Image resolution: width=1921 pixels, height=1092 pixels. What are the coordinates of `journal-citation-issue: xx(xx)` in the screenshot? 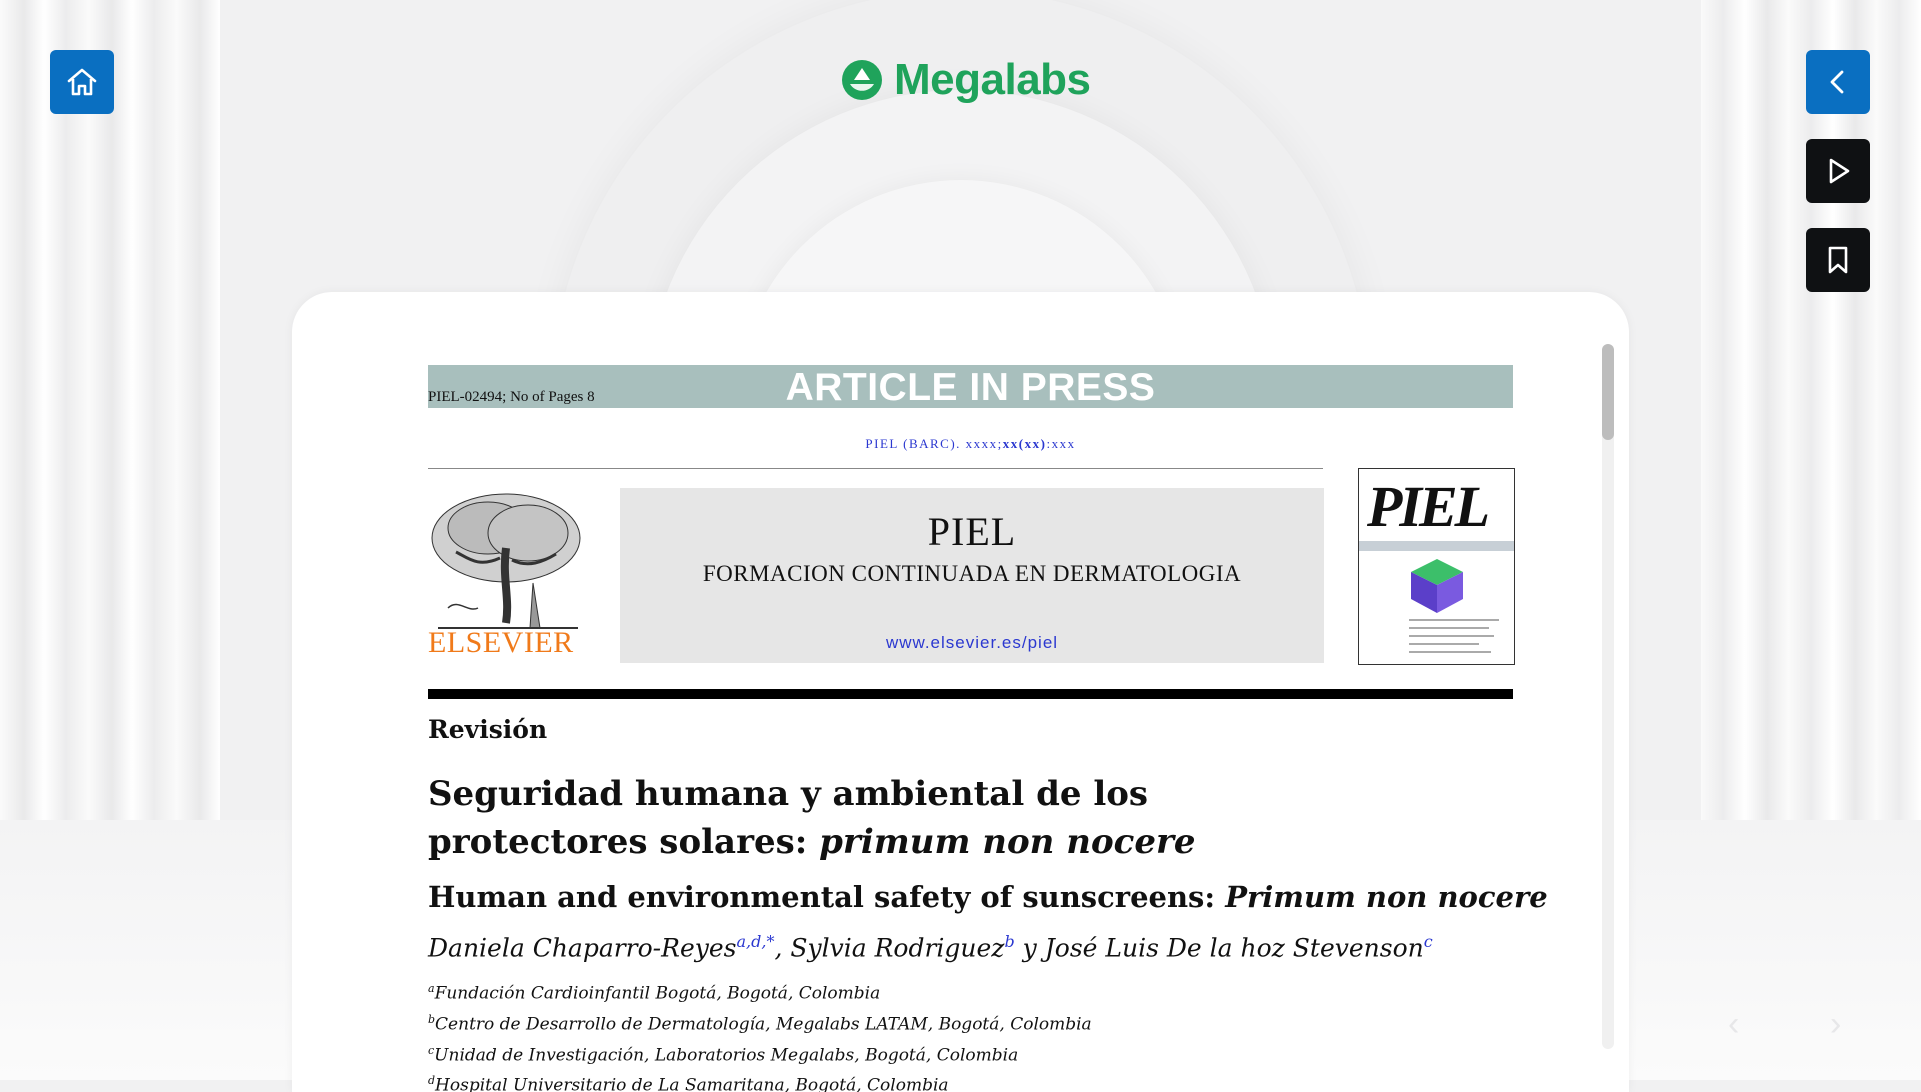 It's located at (1024, 443).